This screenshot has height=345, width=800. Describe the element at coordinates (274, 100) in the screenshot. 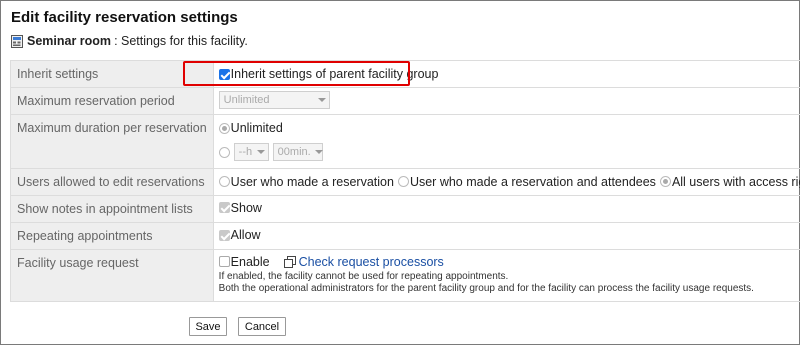

I see `max-period-select: Unlimited` at that location.